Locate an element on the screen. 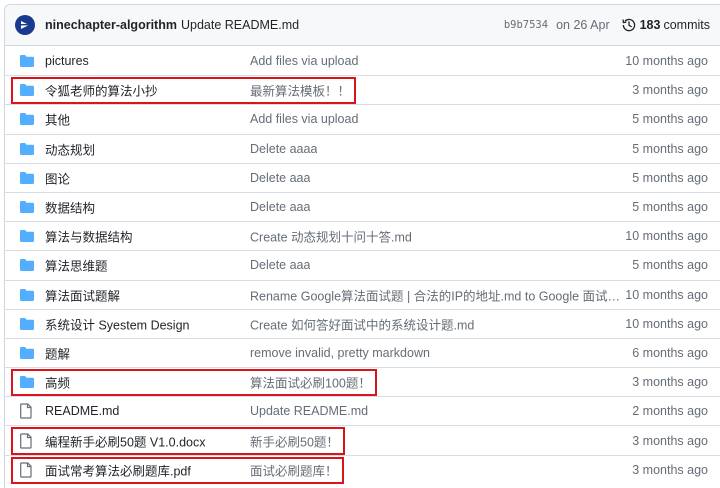 The width and height of the screenshot is (720, 488). file-name-link: 算法与数据结构 is located at coordinates (89, 236).